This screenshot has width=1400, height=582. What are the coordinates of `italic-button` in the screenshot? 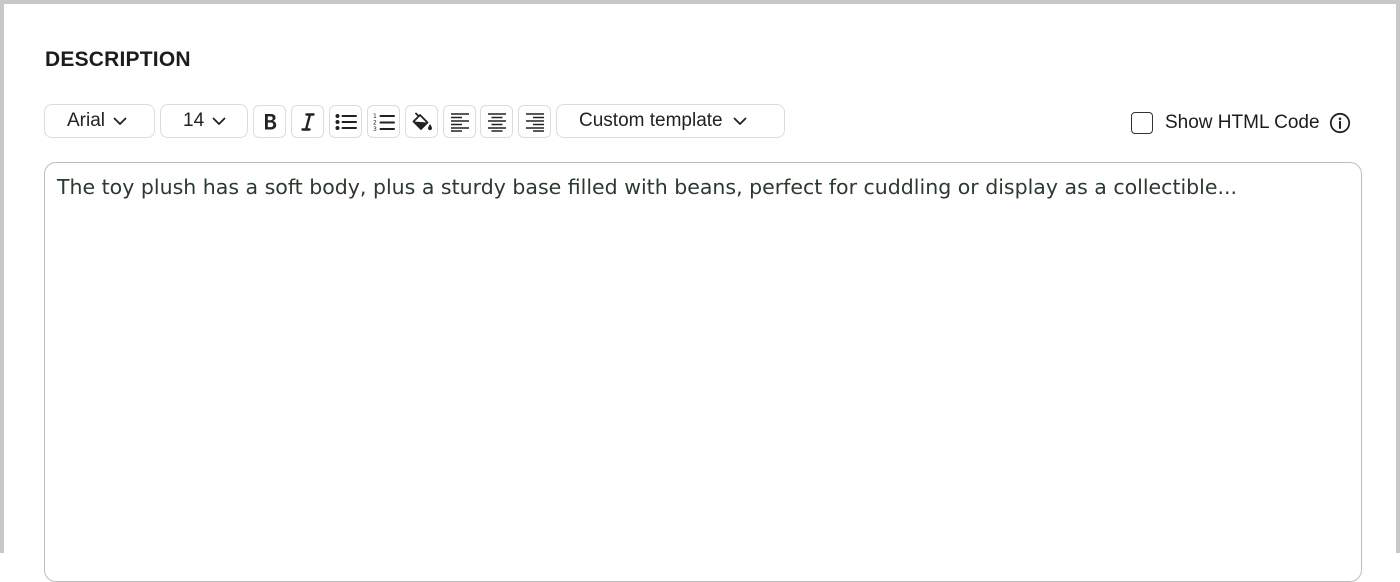 It's located at (307, 121).